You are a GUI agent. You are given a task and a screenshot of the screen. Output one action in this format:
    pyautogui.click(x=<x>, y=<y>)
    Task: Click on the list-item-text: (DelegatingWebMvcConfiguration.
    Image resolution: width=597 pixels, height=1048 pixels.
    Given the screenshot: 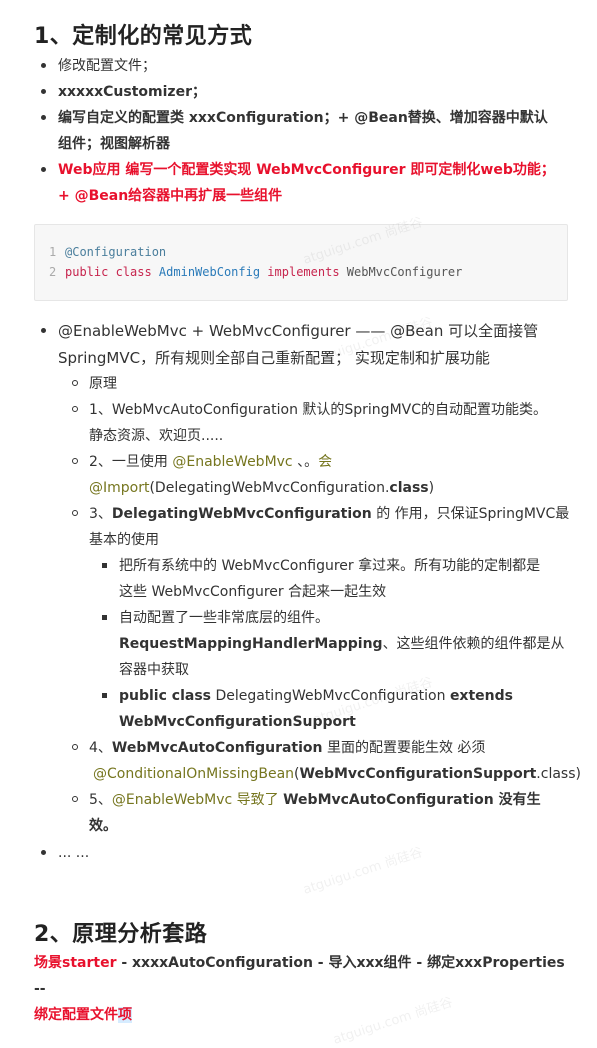 What is the action you would take?
    pyautogui.click(x=269, y=488)
    